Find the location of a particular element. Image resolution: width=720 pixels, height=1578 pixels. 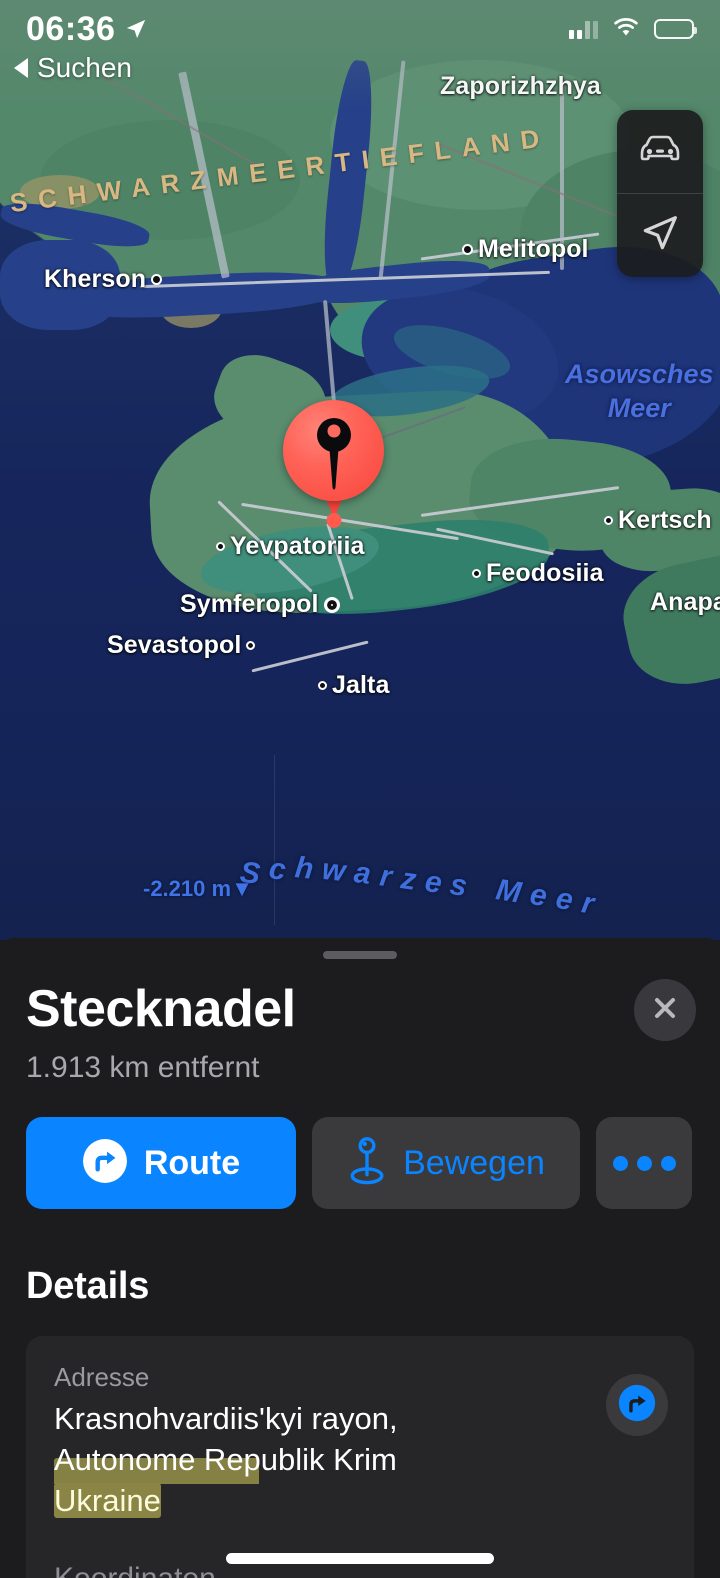

back-to-search-button: Suchen is located at coordinates (73, 68).